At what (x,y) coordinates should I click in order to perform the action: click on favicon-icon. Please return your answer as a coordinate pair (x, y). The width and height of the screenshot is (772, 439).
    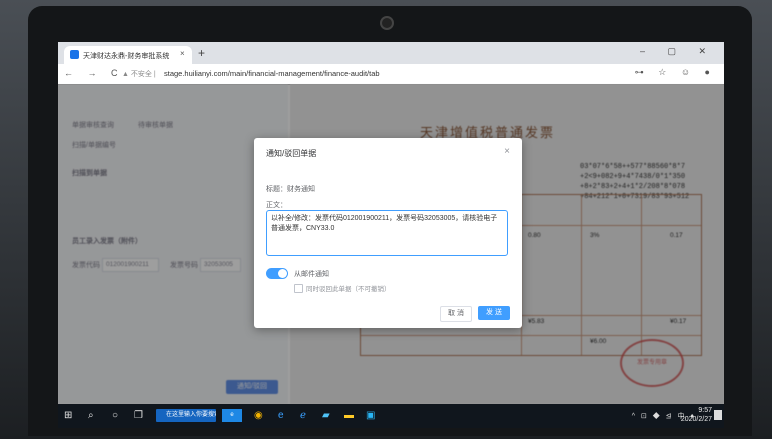
    Looking at the image, I should click on (74, 54).